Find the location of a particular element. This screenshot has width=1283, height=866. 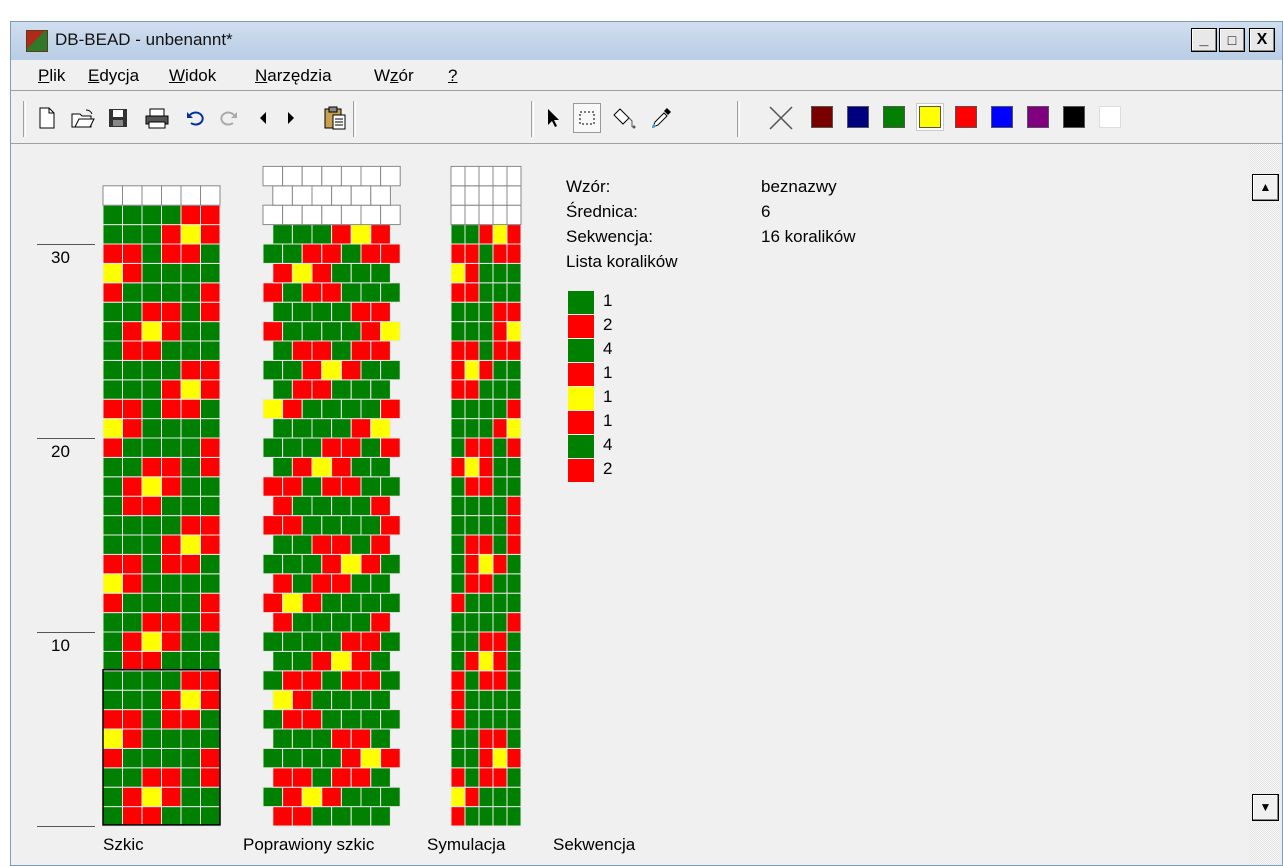

save-icon is located at coordinates (118, 118).